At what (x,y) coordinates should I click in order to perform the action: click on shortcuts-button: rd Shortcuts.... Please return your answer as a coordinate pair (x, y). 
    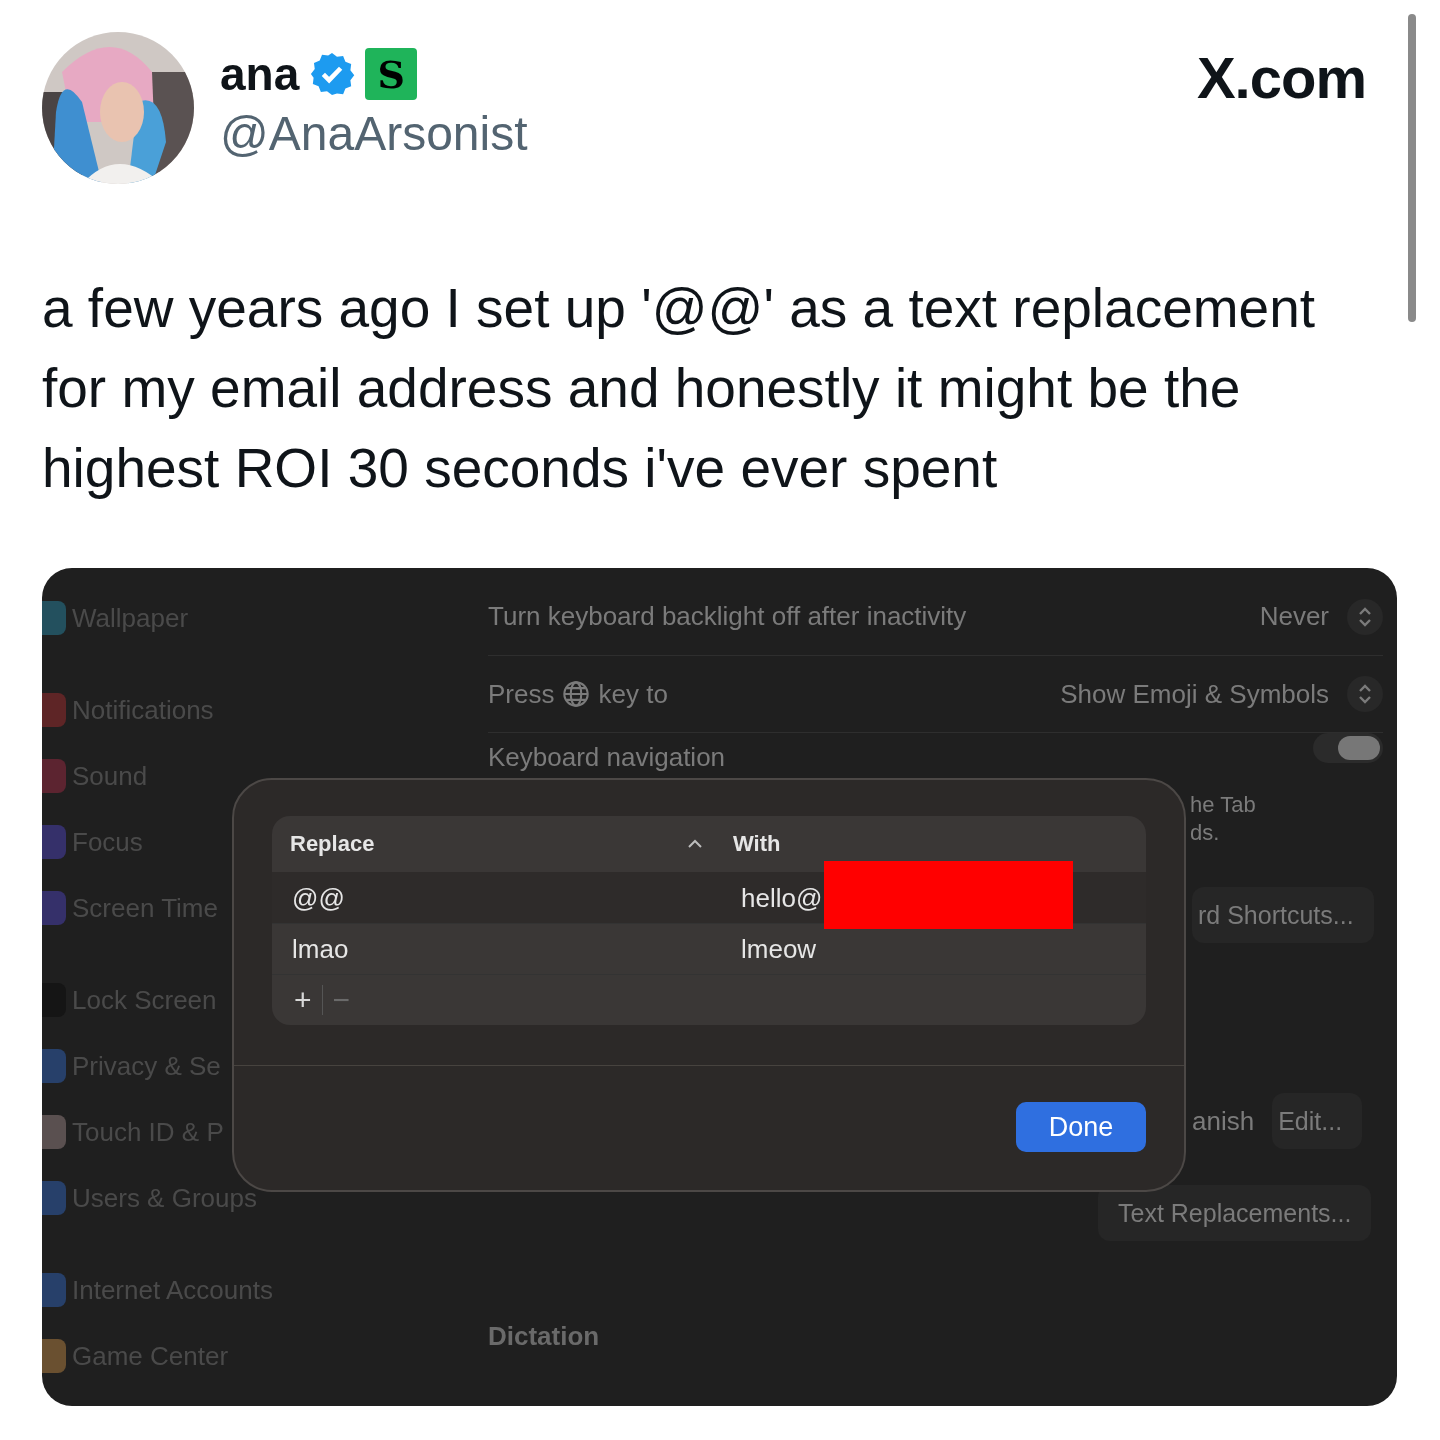
    Looking at the image, I should click on (1283, 915).